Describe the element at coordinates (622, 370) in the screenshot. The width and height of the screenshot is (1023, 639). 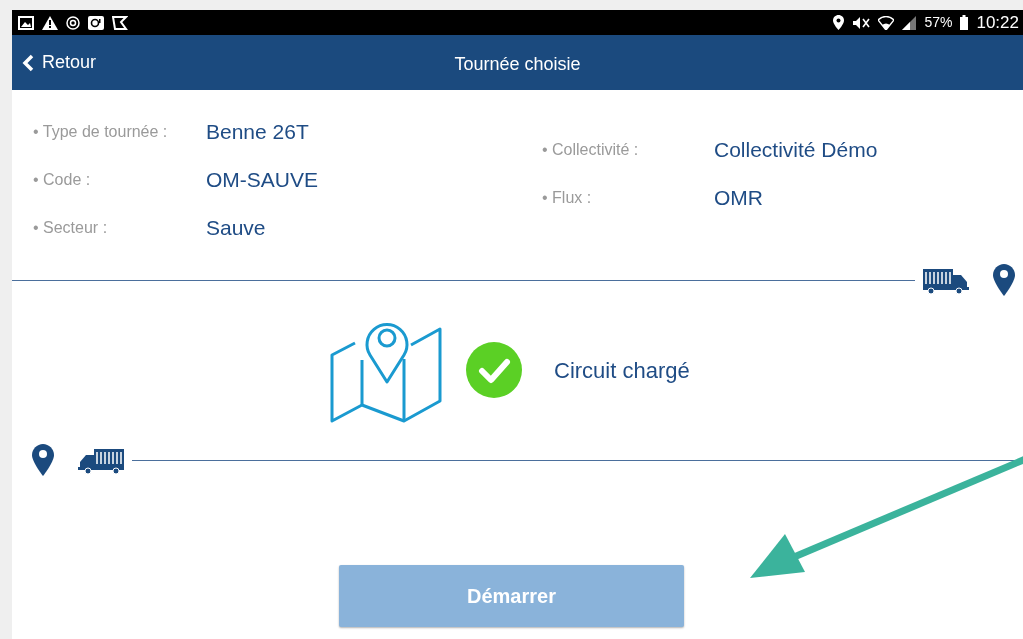
I see `status-text: Circuit chargé` at that location.